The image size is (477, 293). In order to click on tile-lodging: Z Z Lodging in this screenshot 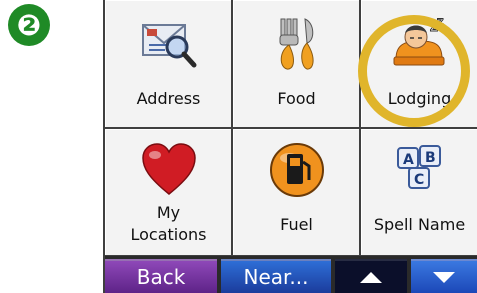, I will do `click(419, 63)`.